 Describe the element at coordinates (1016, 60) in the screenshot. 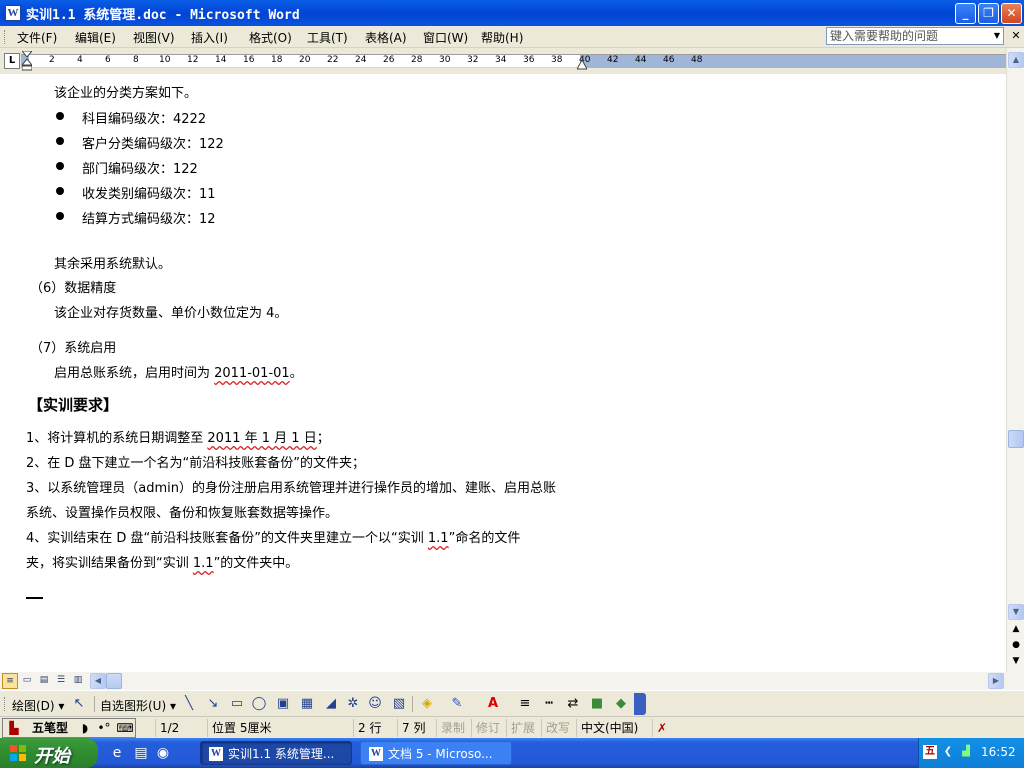

I see `scroll-up-icon: ▲` at that location.